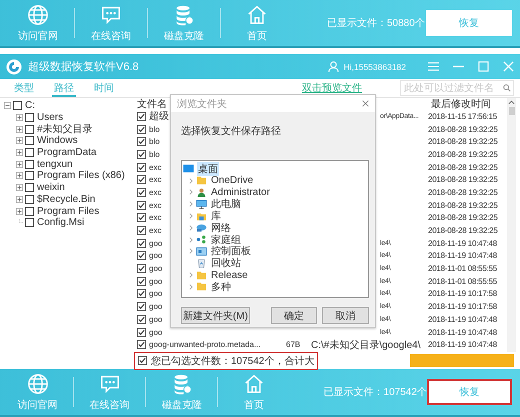 This screenshot has width=520, height=417. Describe the element at coordinates (221, 287) in the screenshot. I see `folder-item: 多种` at that location.